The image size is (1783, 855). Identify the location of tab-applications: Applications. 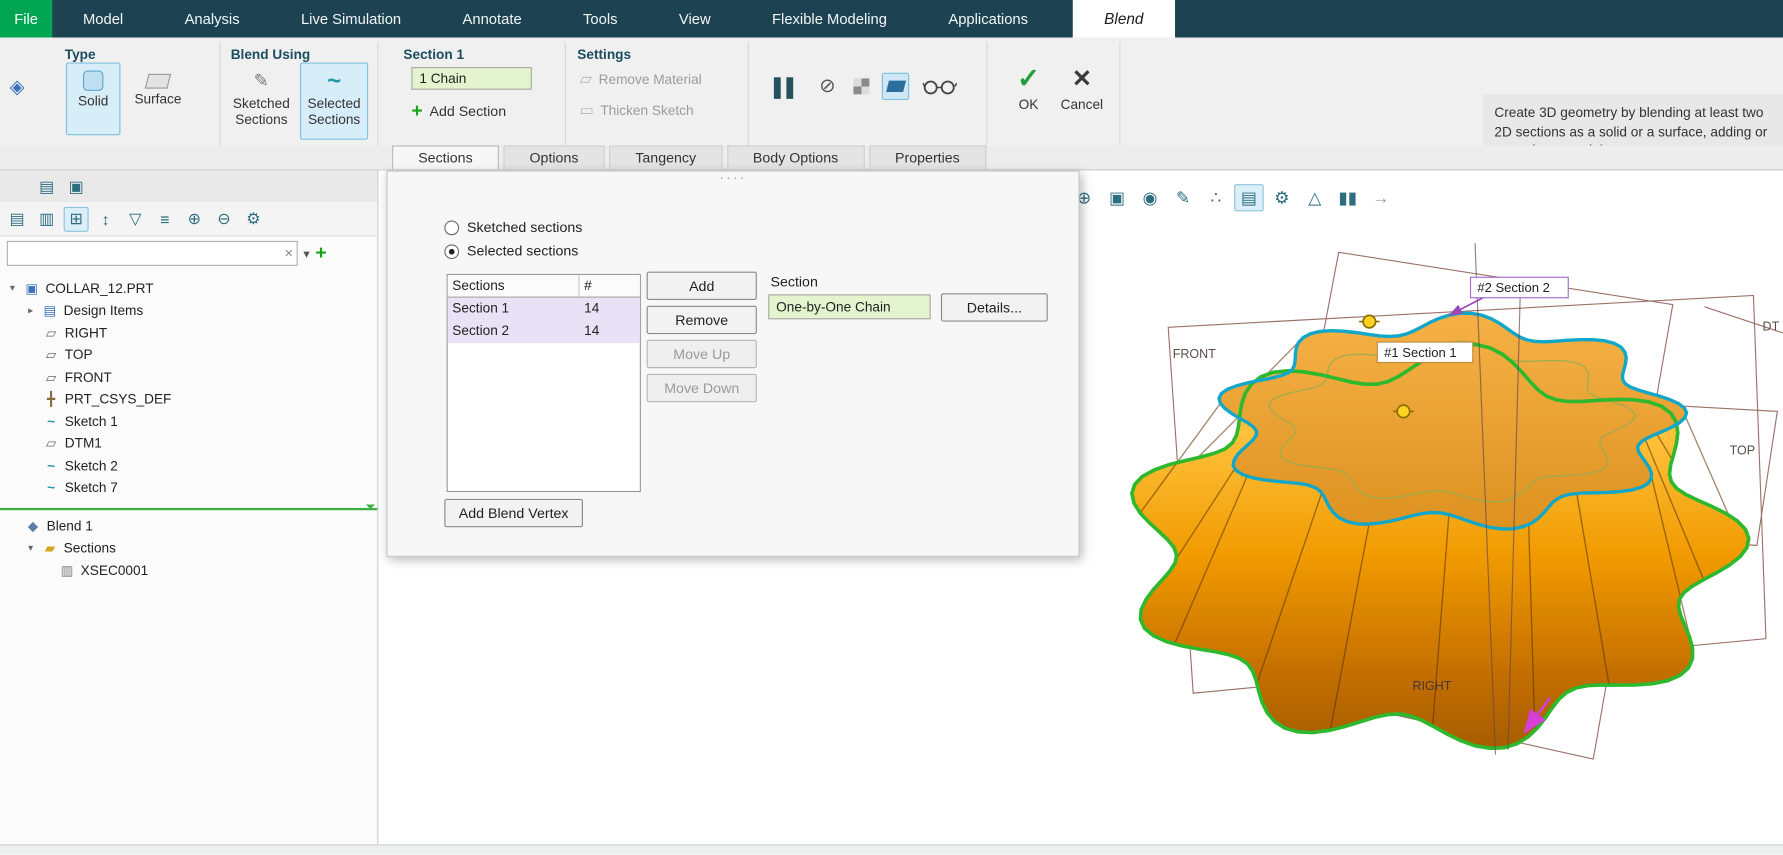
(988, 19).